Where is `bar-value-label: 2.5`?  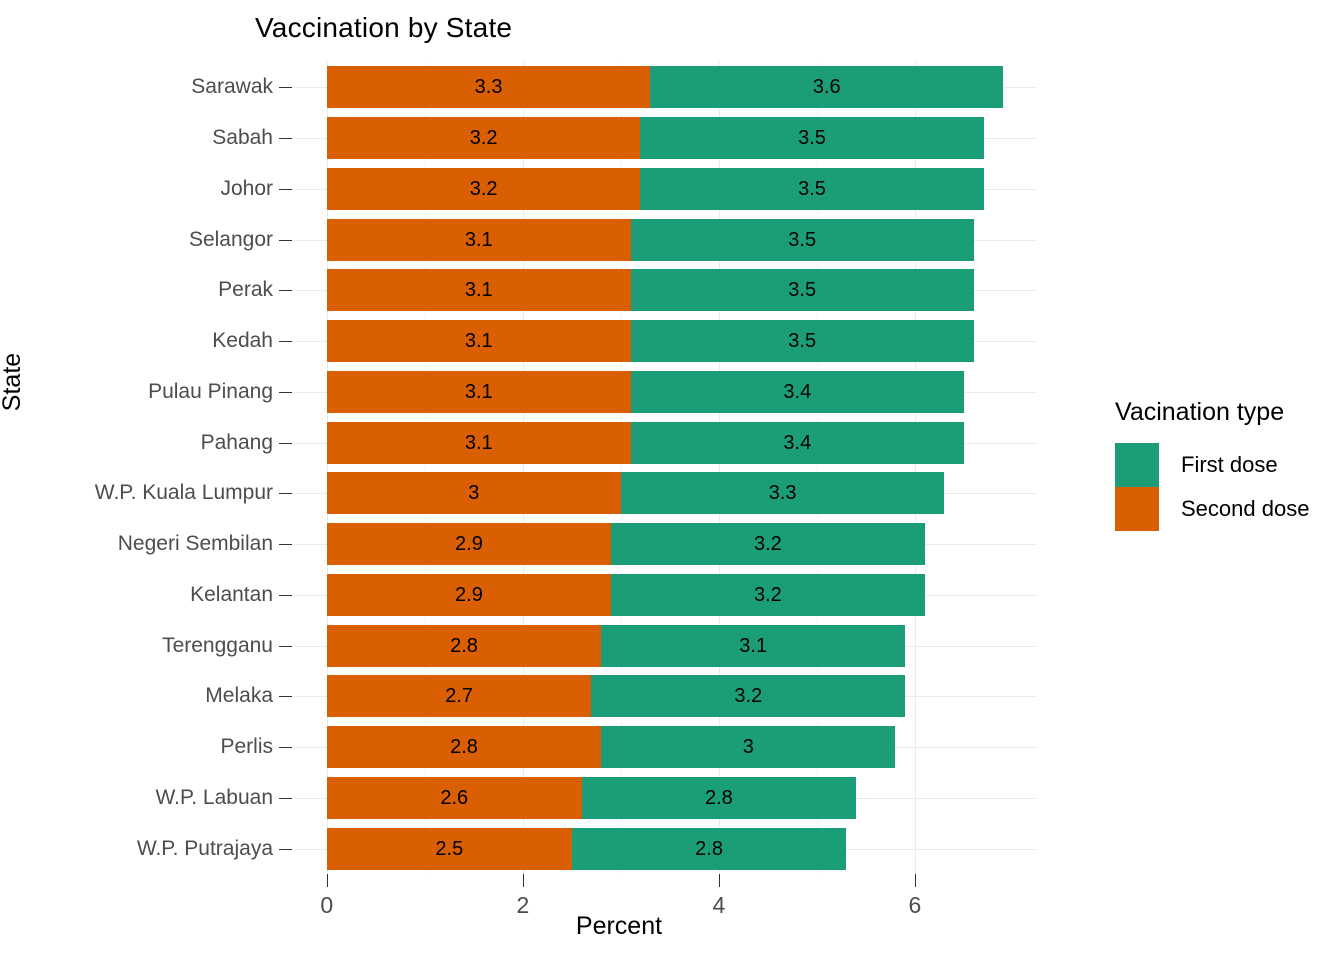
bar-value-label: 2.5 is located at coordinates (449, 848).